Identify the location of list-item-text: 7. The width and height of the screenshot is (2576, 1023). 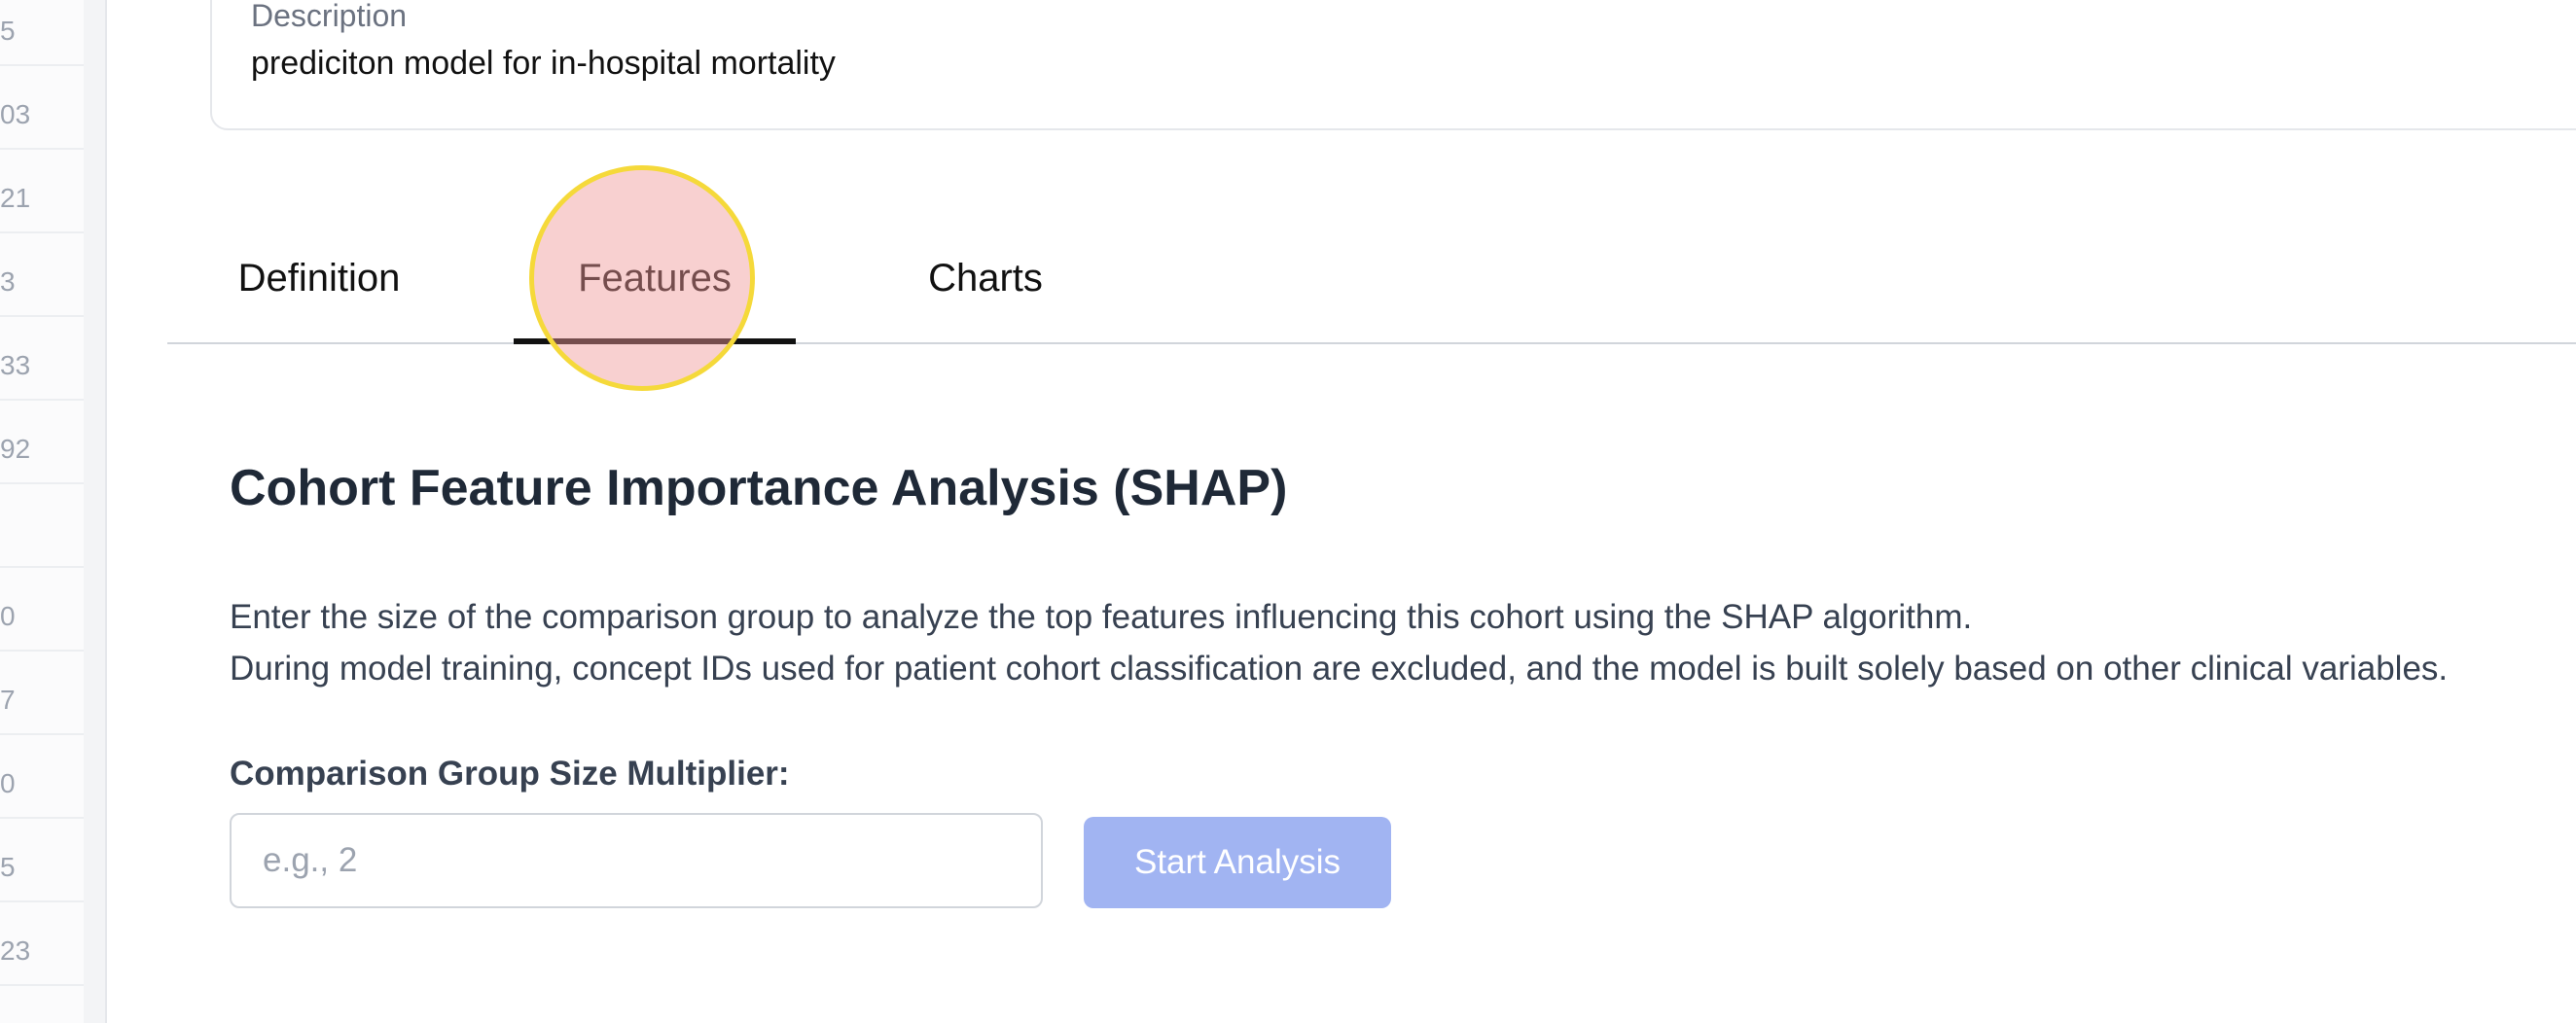
(8, 700).